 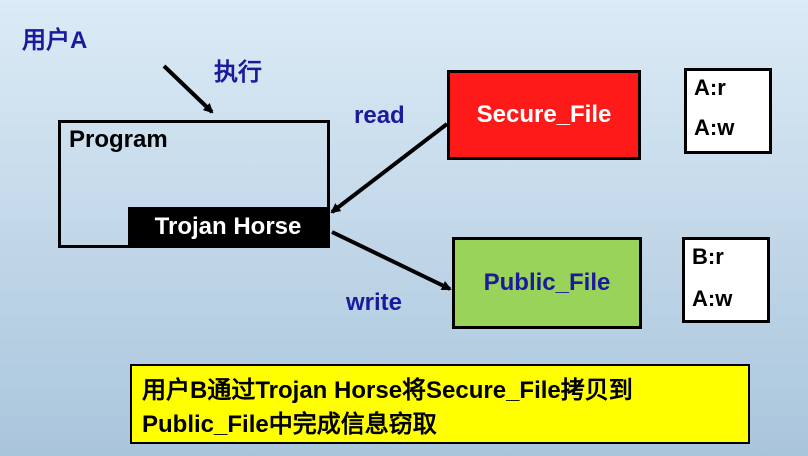 I want to click on execute-arrow, so click(x=188, y=89).